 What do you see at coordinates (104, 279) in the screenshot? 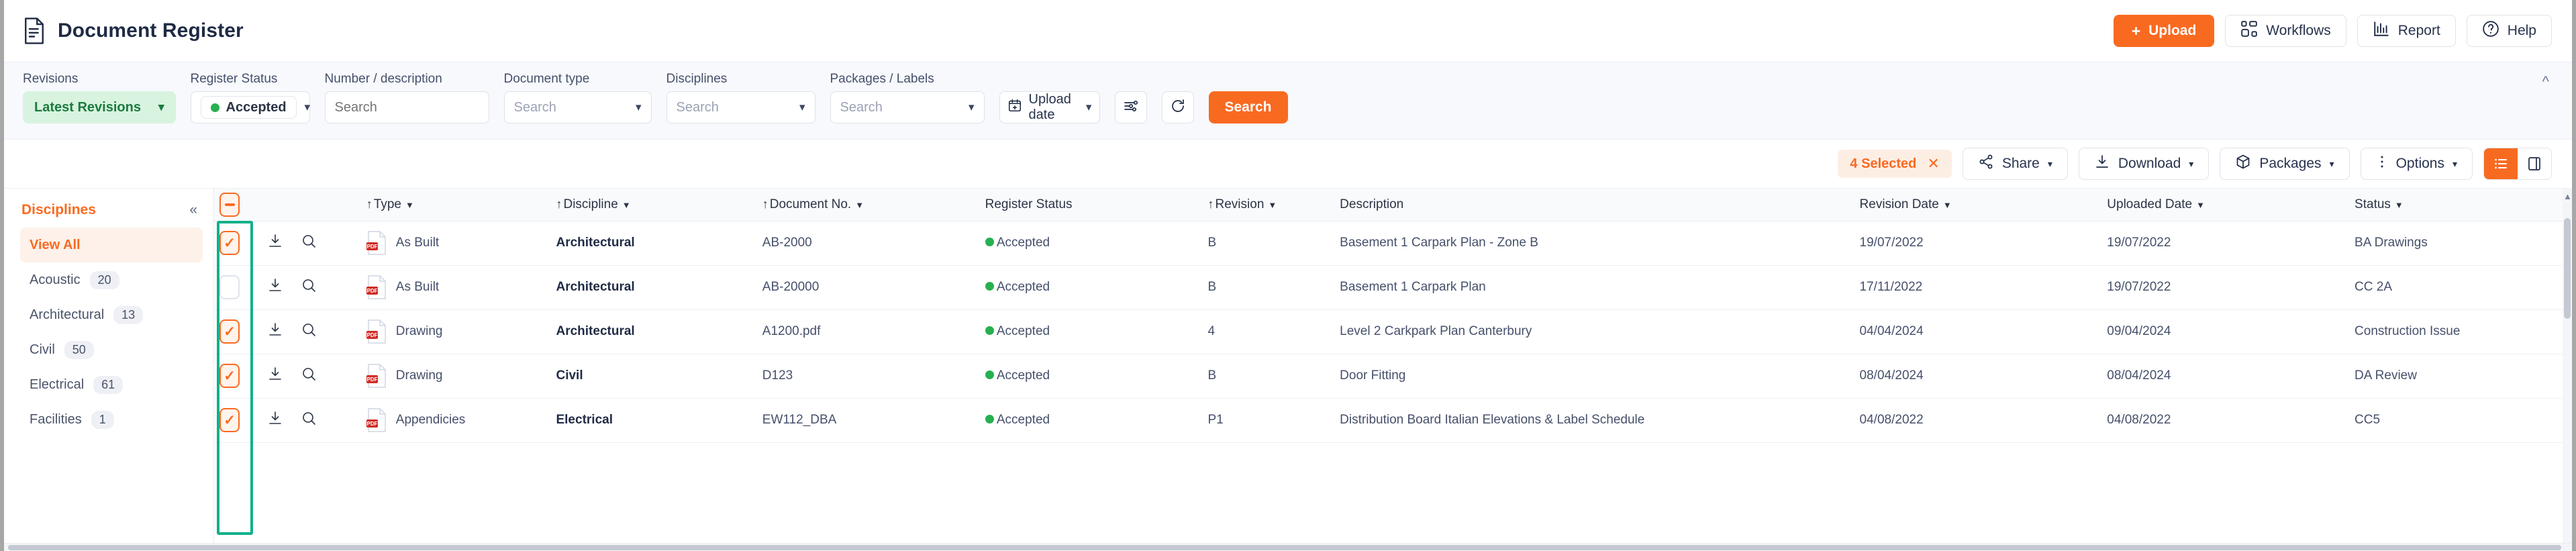
I see `sidebar-item-count: 20` at bounding box center [104, 279].